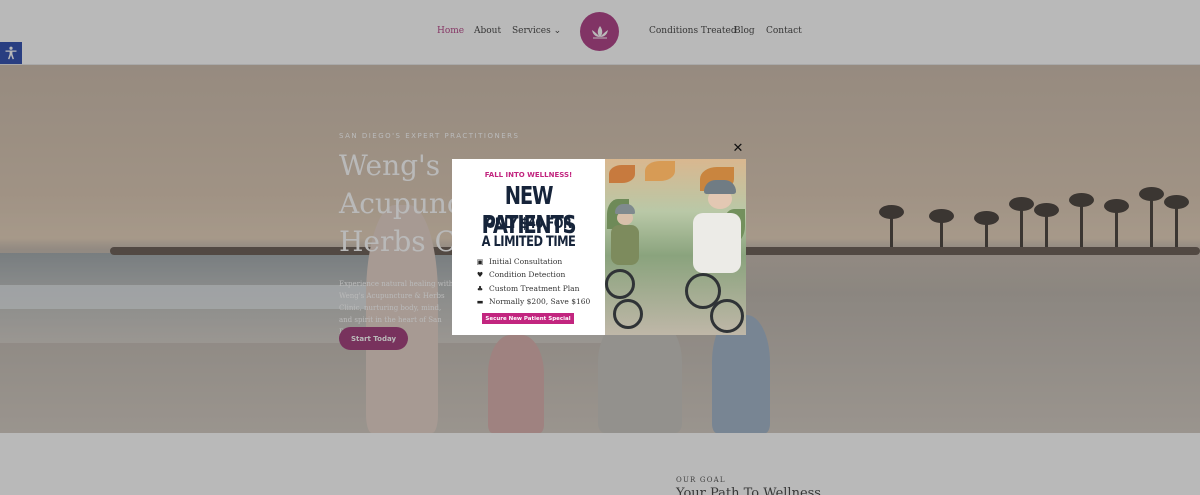  I want to click on hand-holding-heart-icon: ♣, so click(480, 288).